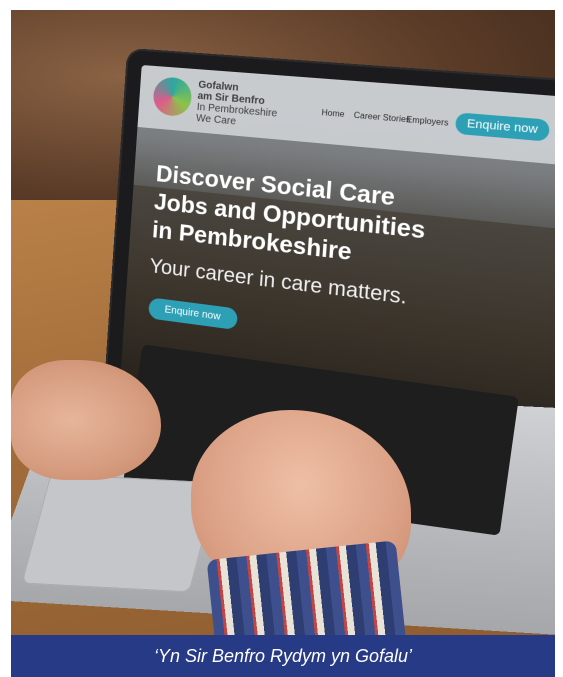 This screenshot has width=563, height=677. I want to click on nav-item-career-stories: Career Stories, so click(381, 117).